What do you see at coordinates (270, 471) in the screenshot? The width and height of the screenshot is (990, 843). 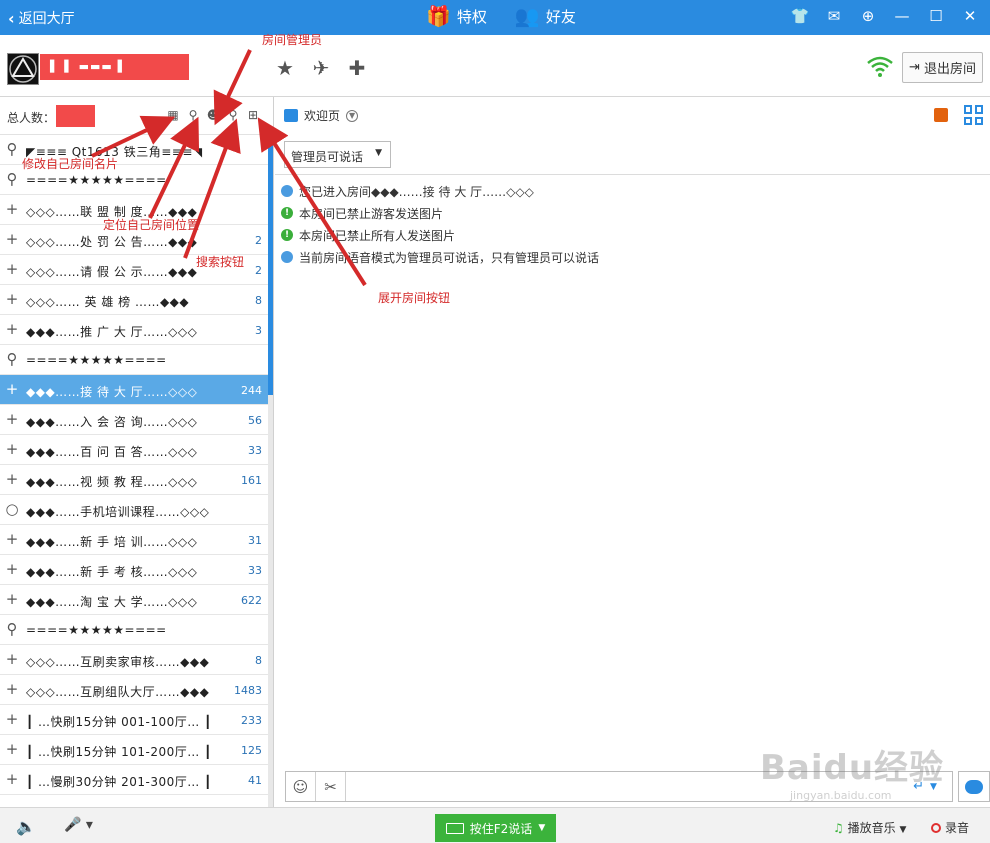 I see `room-list-scrollbar` at bounding box center [270, 471].